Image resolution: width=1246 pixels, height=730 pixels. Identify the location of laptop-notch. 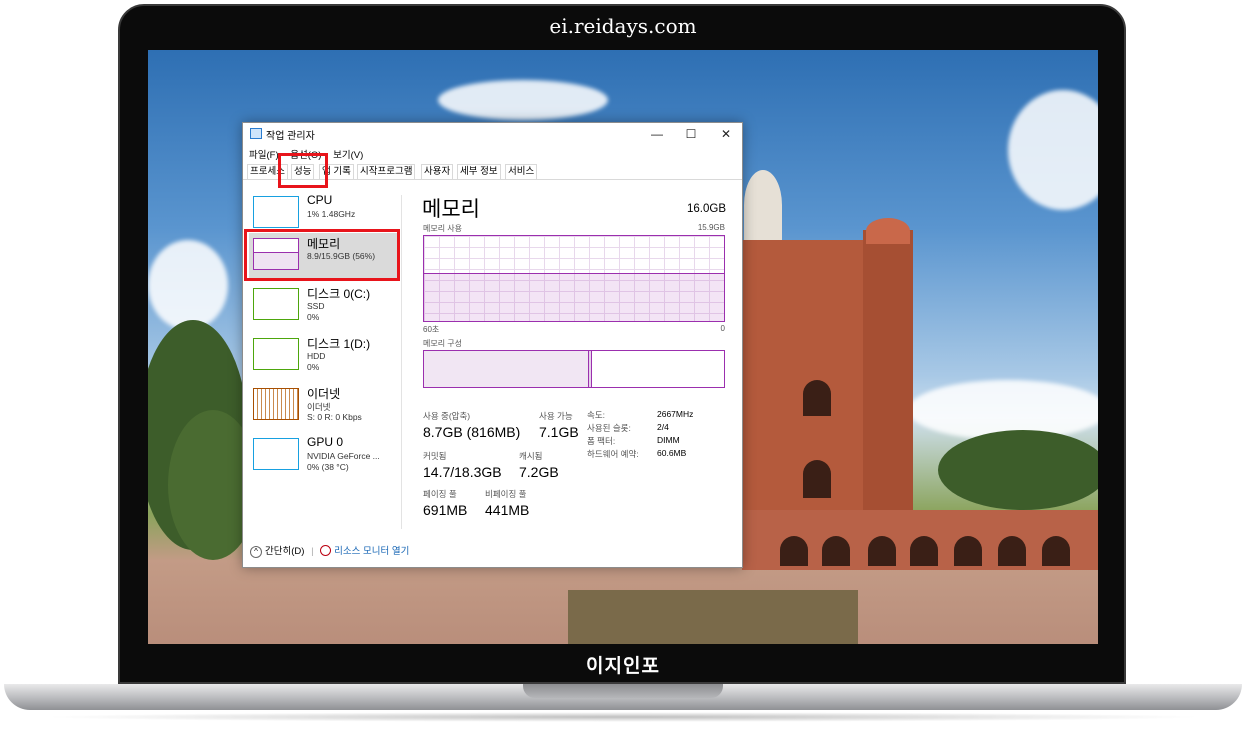
(623, 691).